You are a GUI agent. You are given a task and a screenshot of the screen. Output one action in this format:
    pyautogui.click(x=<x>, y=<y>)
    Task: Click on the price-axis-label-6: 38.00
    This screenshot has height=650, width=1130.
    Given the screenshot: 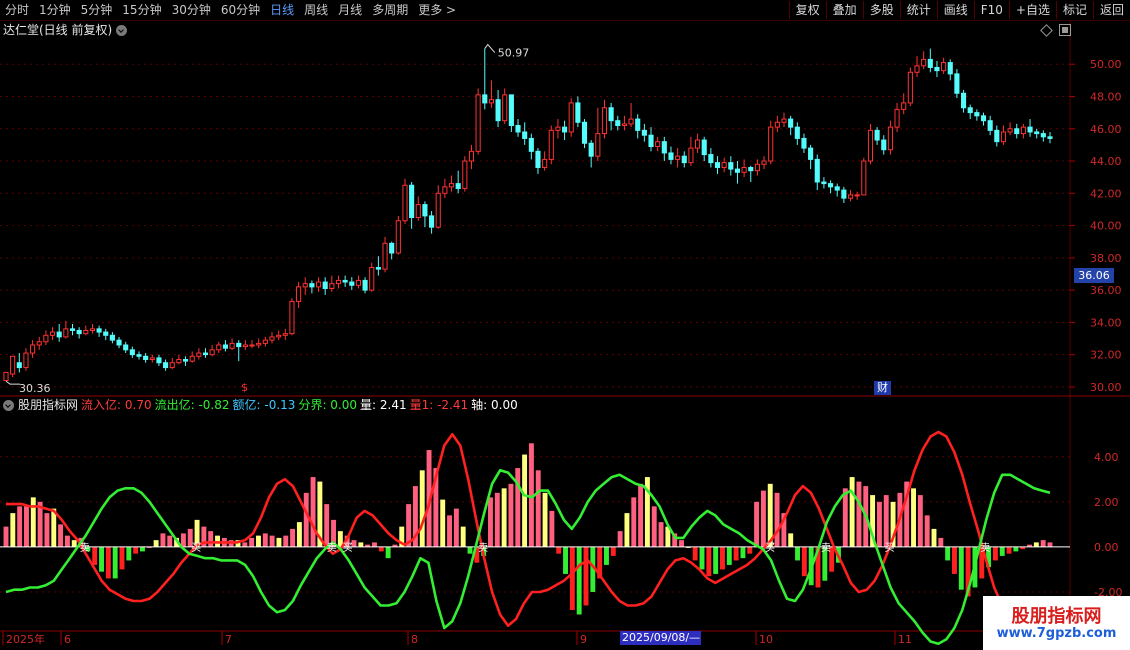 What is the action you would take?
    pyautogui.click(x=1106, y=258)
    